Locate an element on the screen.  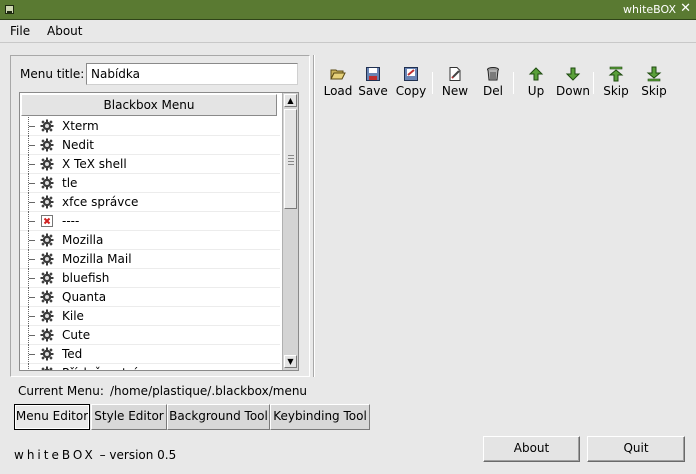
menu-title-label: Menu title: is located at coordinates (52, 74).